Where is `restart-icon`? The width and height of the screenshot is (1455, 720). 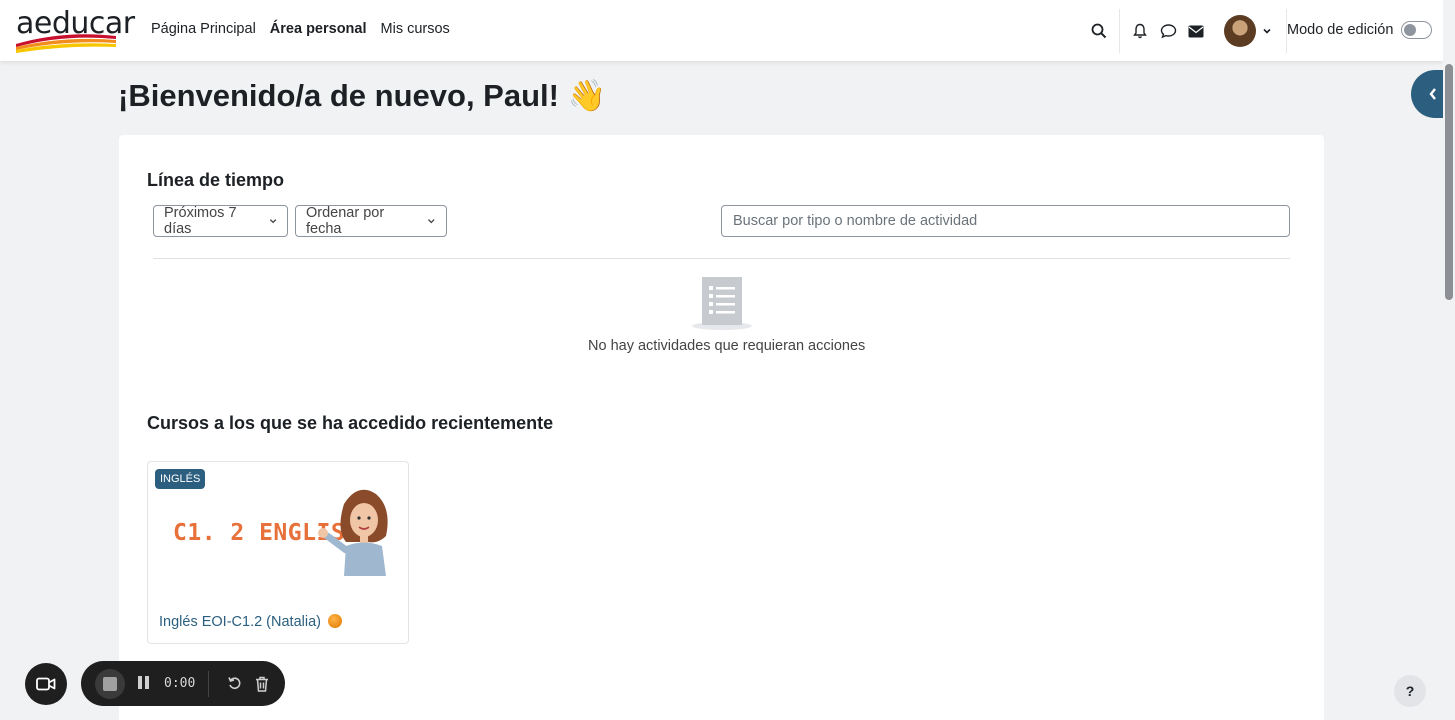
restart-icon is located at coordinates (234, 683).